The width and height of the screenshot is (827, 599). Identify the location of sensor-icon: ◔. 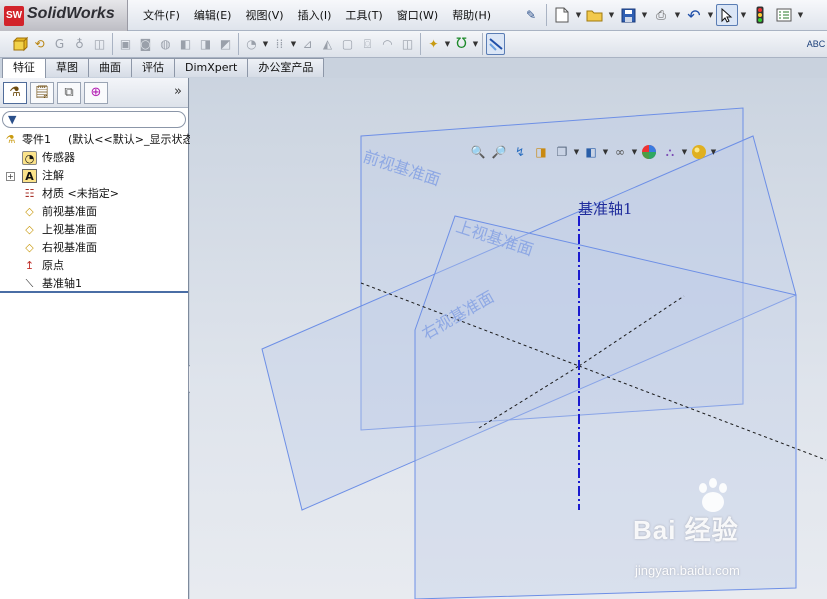
(29, 158).